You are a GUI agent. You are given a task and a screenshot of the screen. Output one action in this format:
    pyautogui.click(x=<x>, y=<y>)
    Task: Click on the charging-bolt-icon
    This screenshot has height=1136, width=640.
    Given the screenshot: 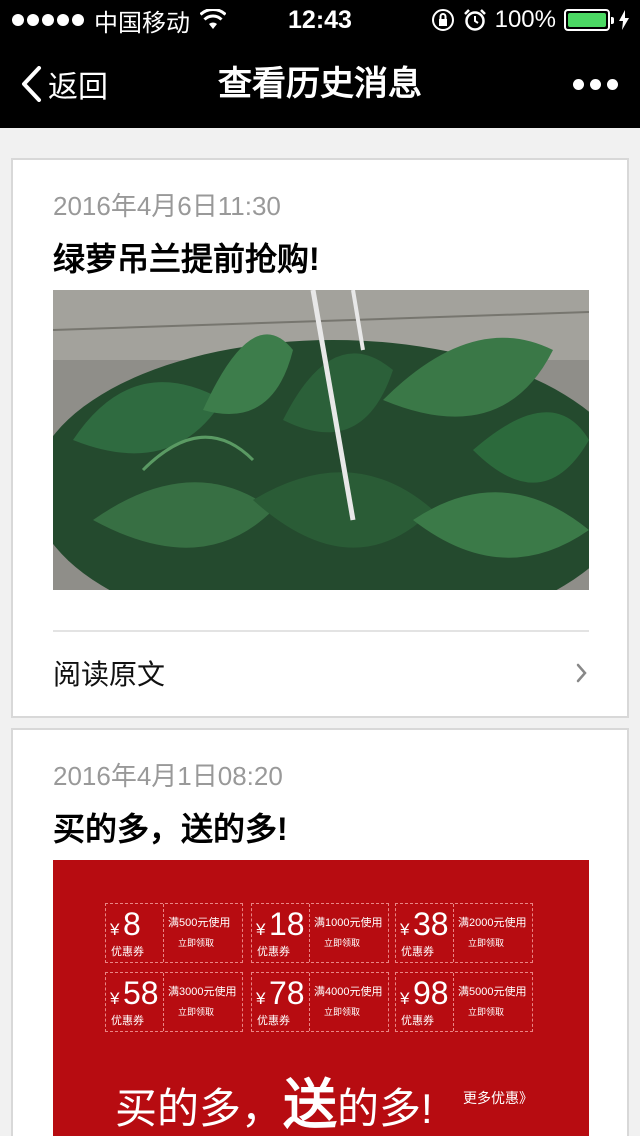 What is the action you would take?
    pyautogui.click(x=624, y=20)
    